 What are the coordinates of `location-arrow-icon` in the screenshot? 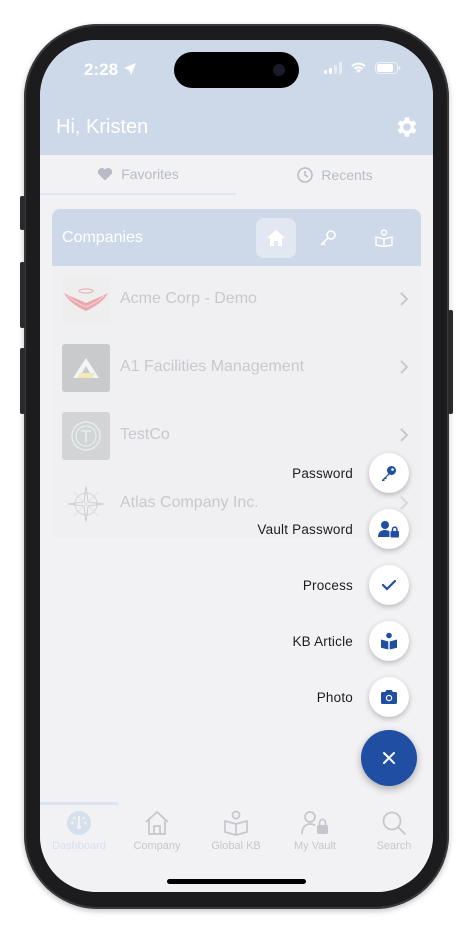 It's located at (129, 69).